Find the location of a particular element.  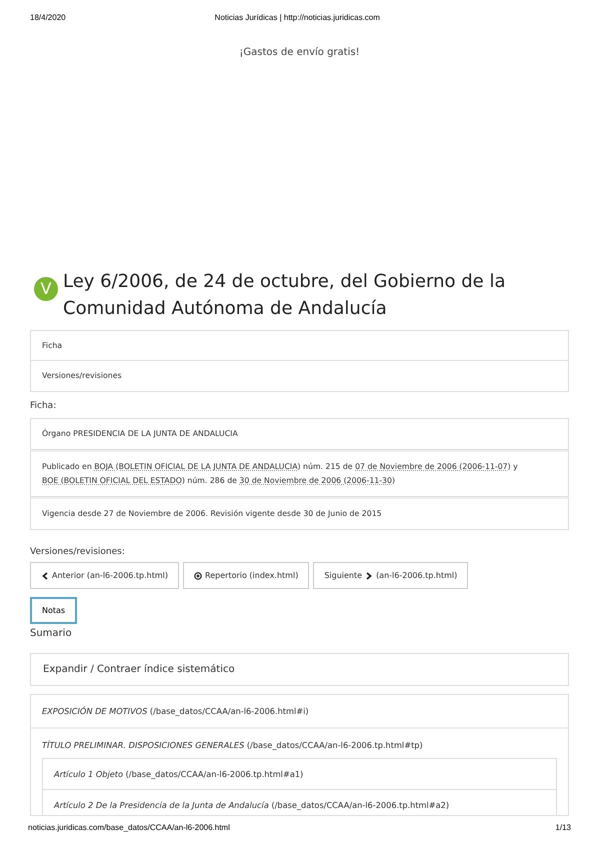

print-date: 18/4/2020 is located at coordinates (48, 18).